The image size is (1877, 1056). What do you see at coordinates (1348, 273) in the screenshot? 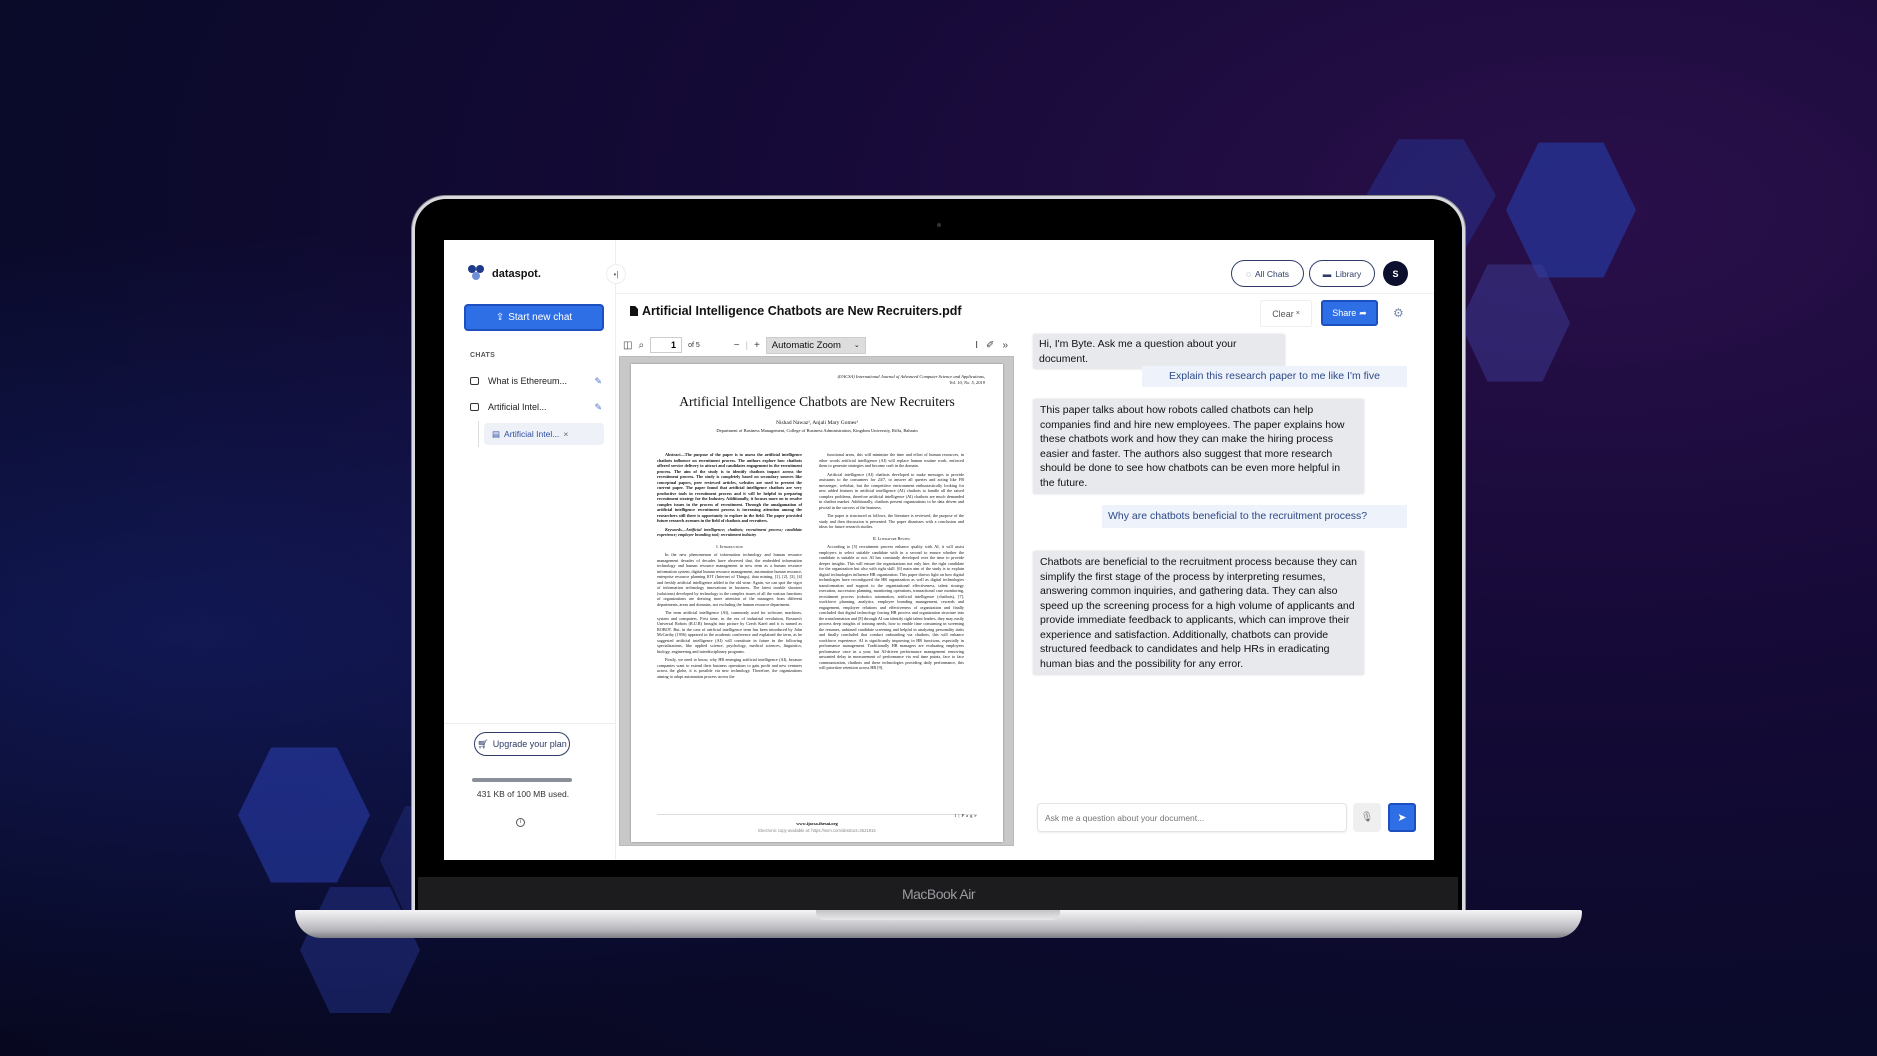
I see `library-label: Library` at bounding box center [1348, 273].